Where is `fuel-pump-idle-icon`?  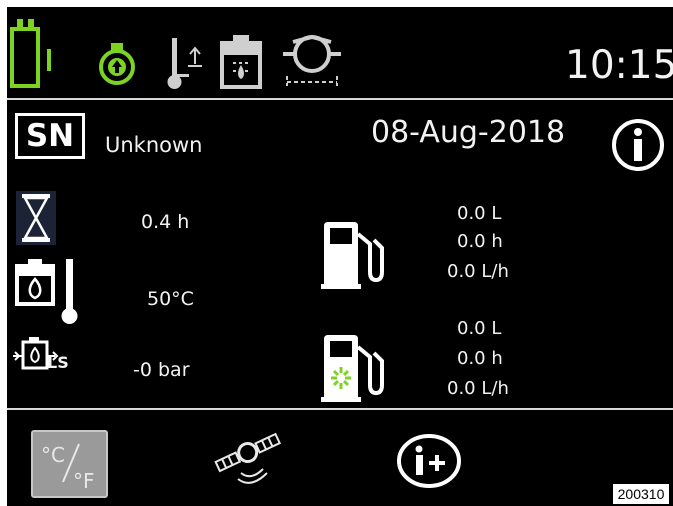 fuel-pump-idle-icon is located at coordinates (352, 368).